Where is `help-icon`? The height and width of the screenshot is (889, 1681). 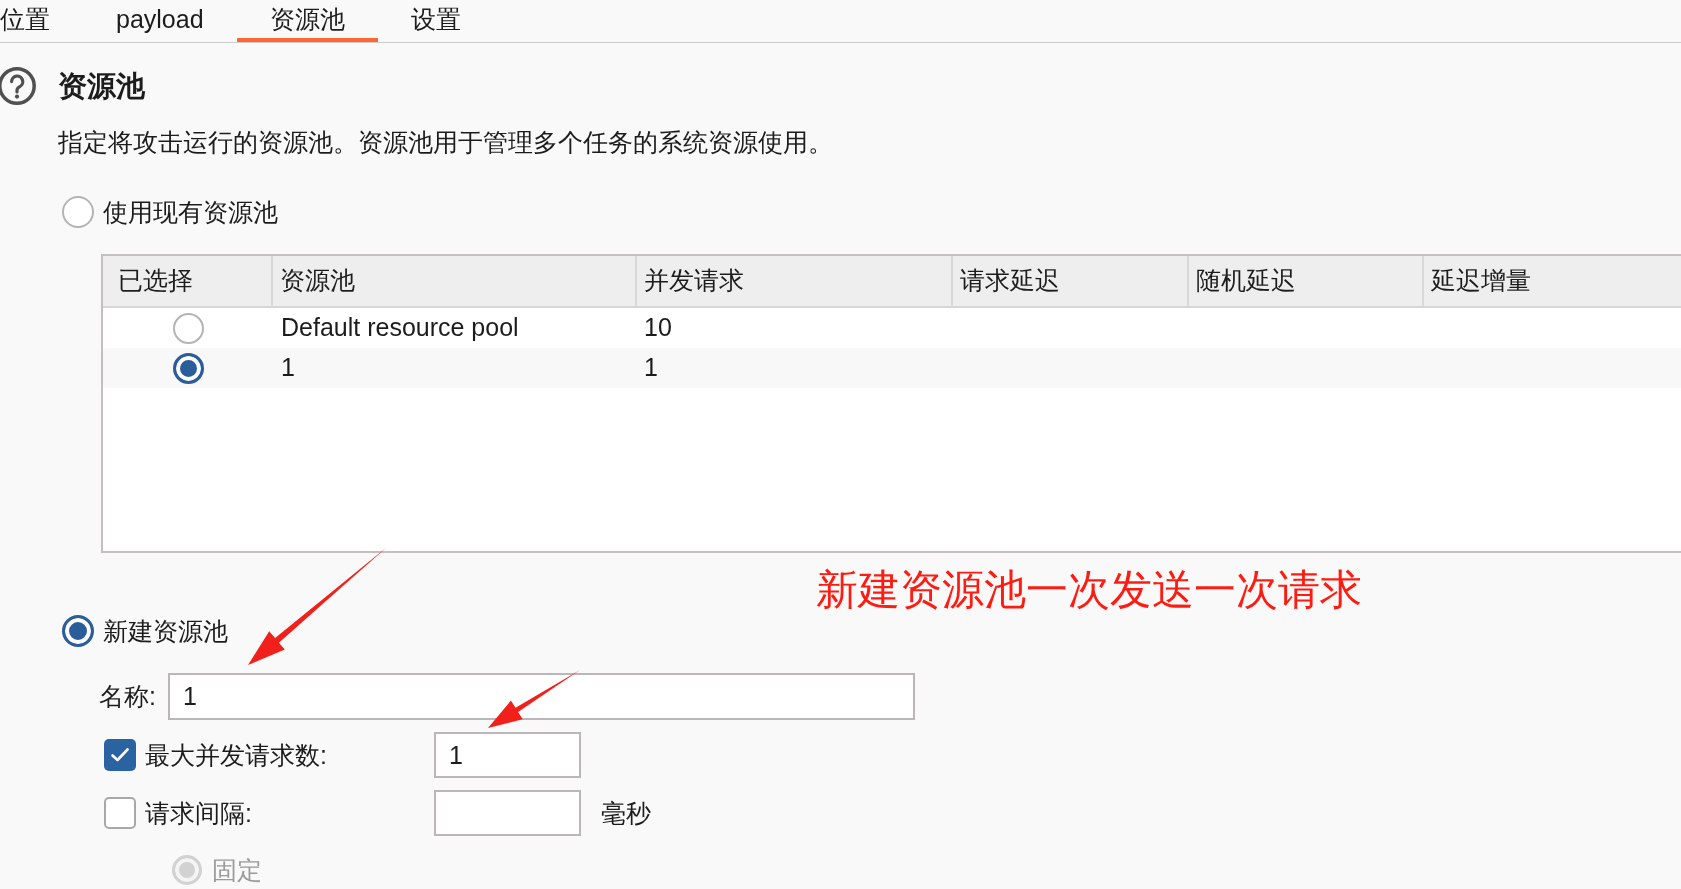
help-icon is located at coordinates (18, 86).